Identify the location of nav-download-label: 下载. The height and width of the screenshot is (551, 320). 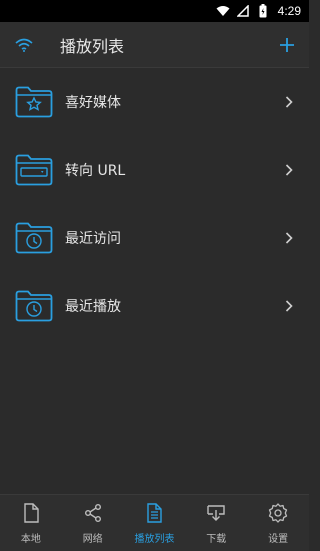
(216, 539).